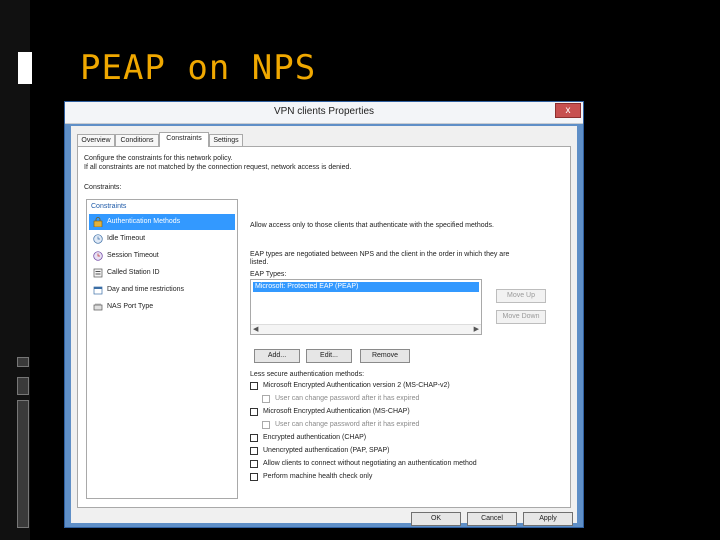 The height and width of the screenshot is (540, 720). I want to click on dialog-titlebar: VPN clients Properties x, so click(324, 113).